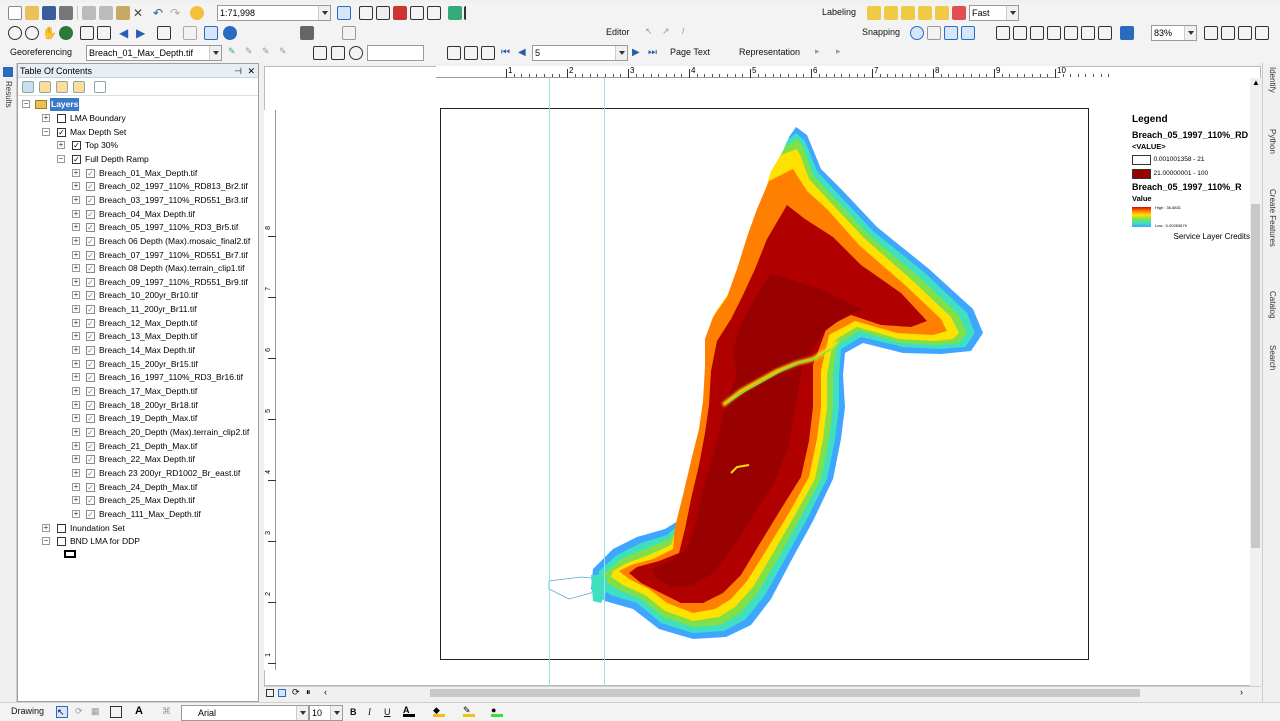  Describe the element at coordinates (1105, 33) in the screenshot. I see `fixed-zoom-out-layout-icon` at that location.